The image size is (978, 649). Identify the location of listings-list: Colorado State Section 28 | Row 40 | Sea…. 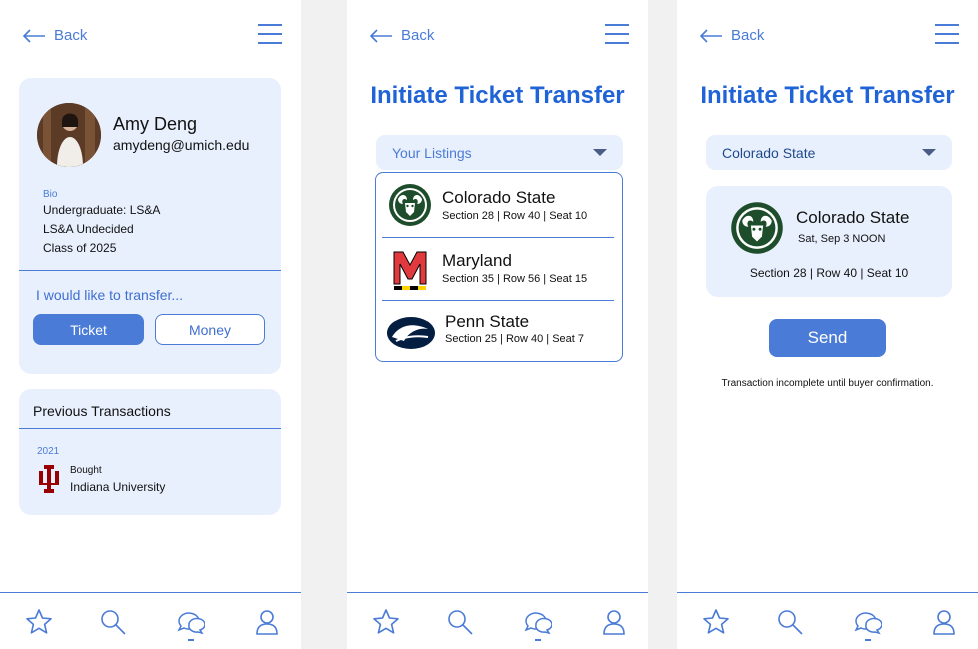
(499, 267).